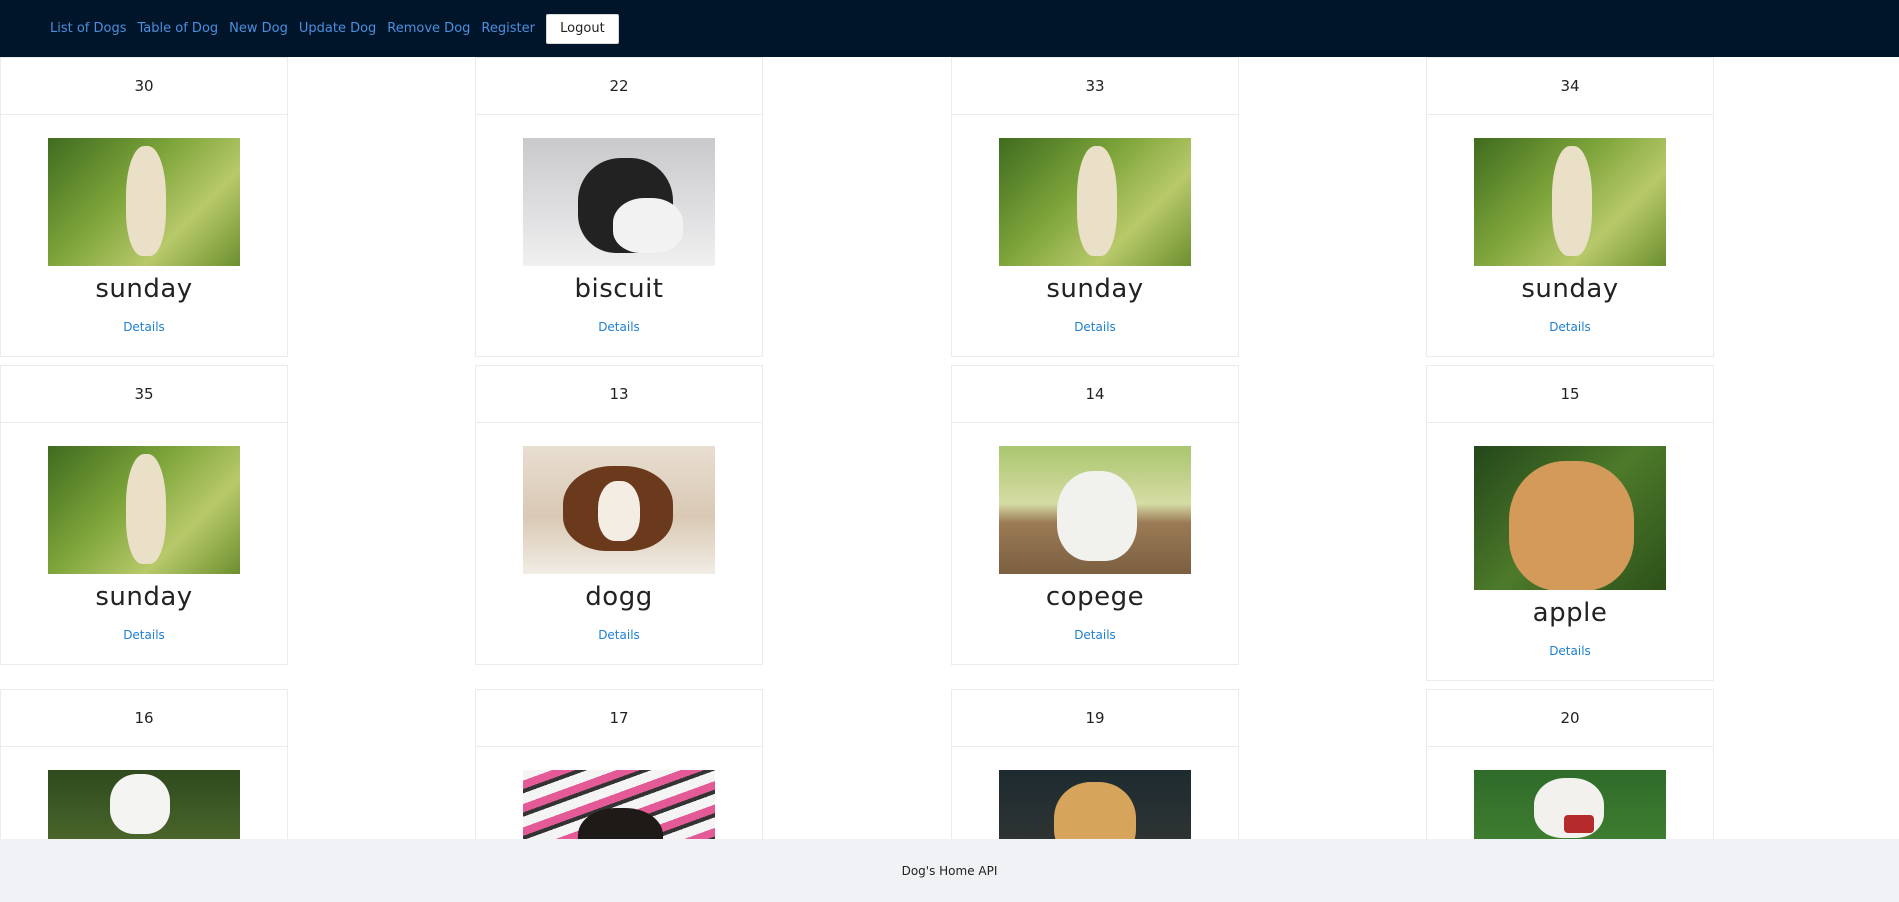 This screenshot has width=1899, height=902. What do you see at coordinates (178, 28) in the screenshot?
I see `nav-table-of-dog: Table of Dog` at bounding box center [178, 28].